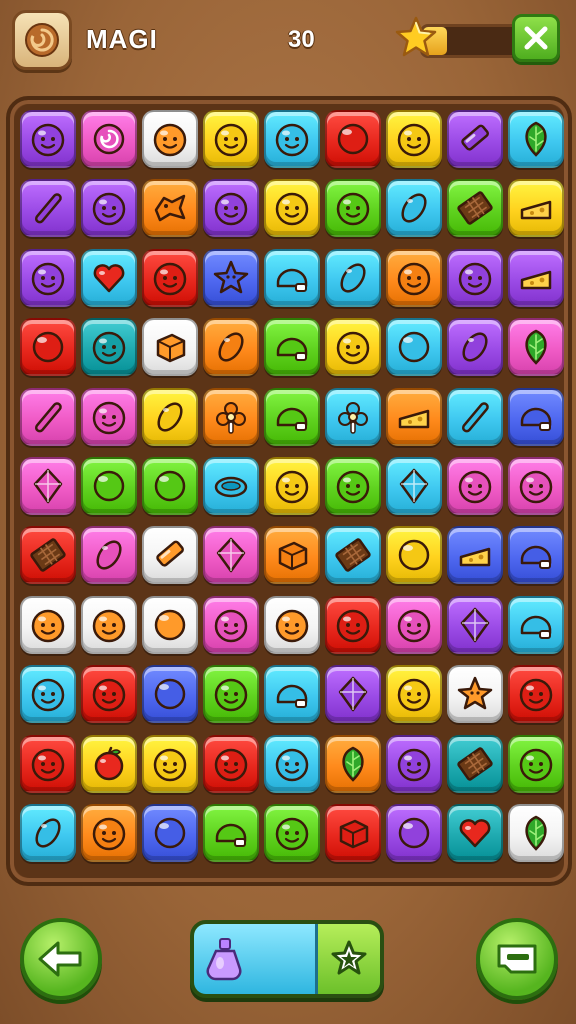 The height and width of the screenshot is (1024, 576). Describe the element at coordinates (109, 347) in the screenshot. I see `tile-teal-smile` at that location.